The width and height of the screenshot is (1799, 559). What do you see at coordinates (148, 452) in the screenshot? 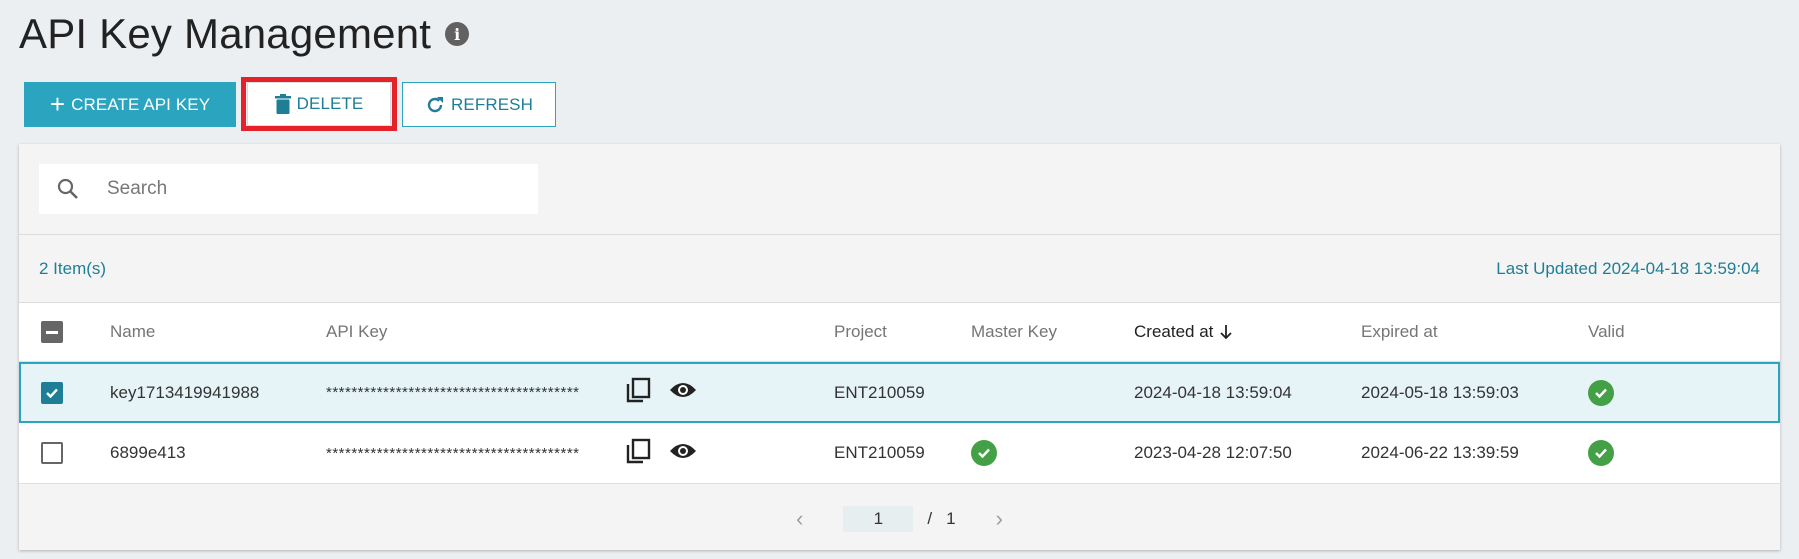
I see `row-name: 6899e413` at bounding box center [148, 452].